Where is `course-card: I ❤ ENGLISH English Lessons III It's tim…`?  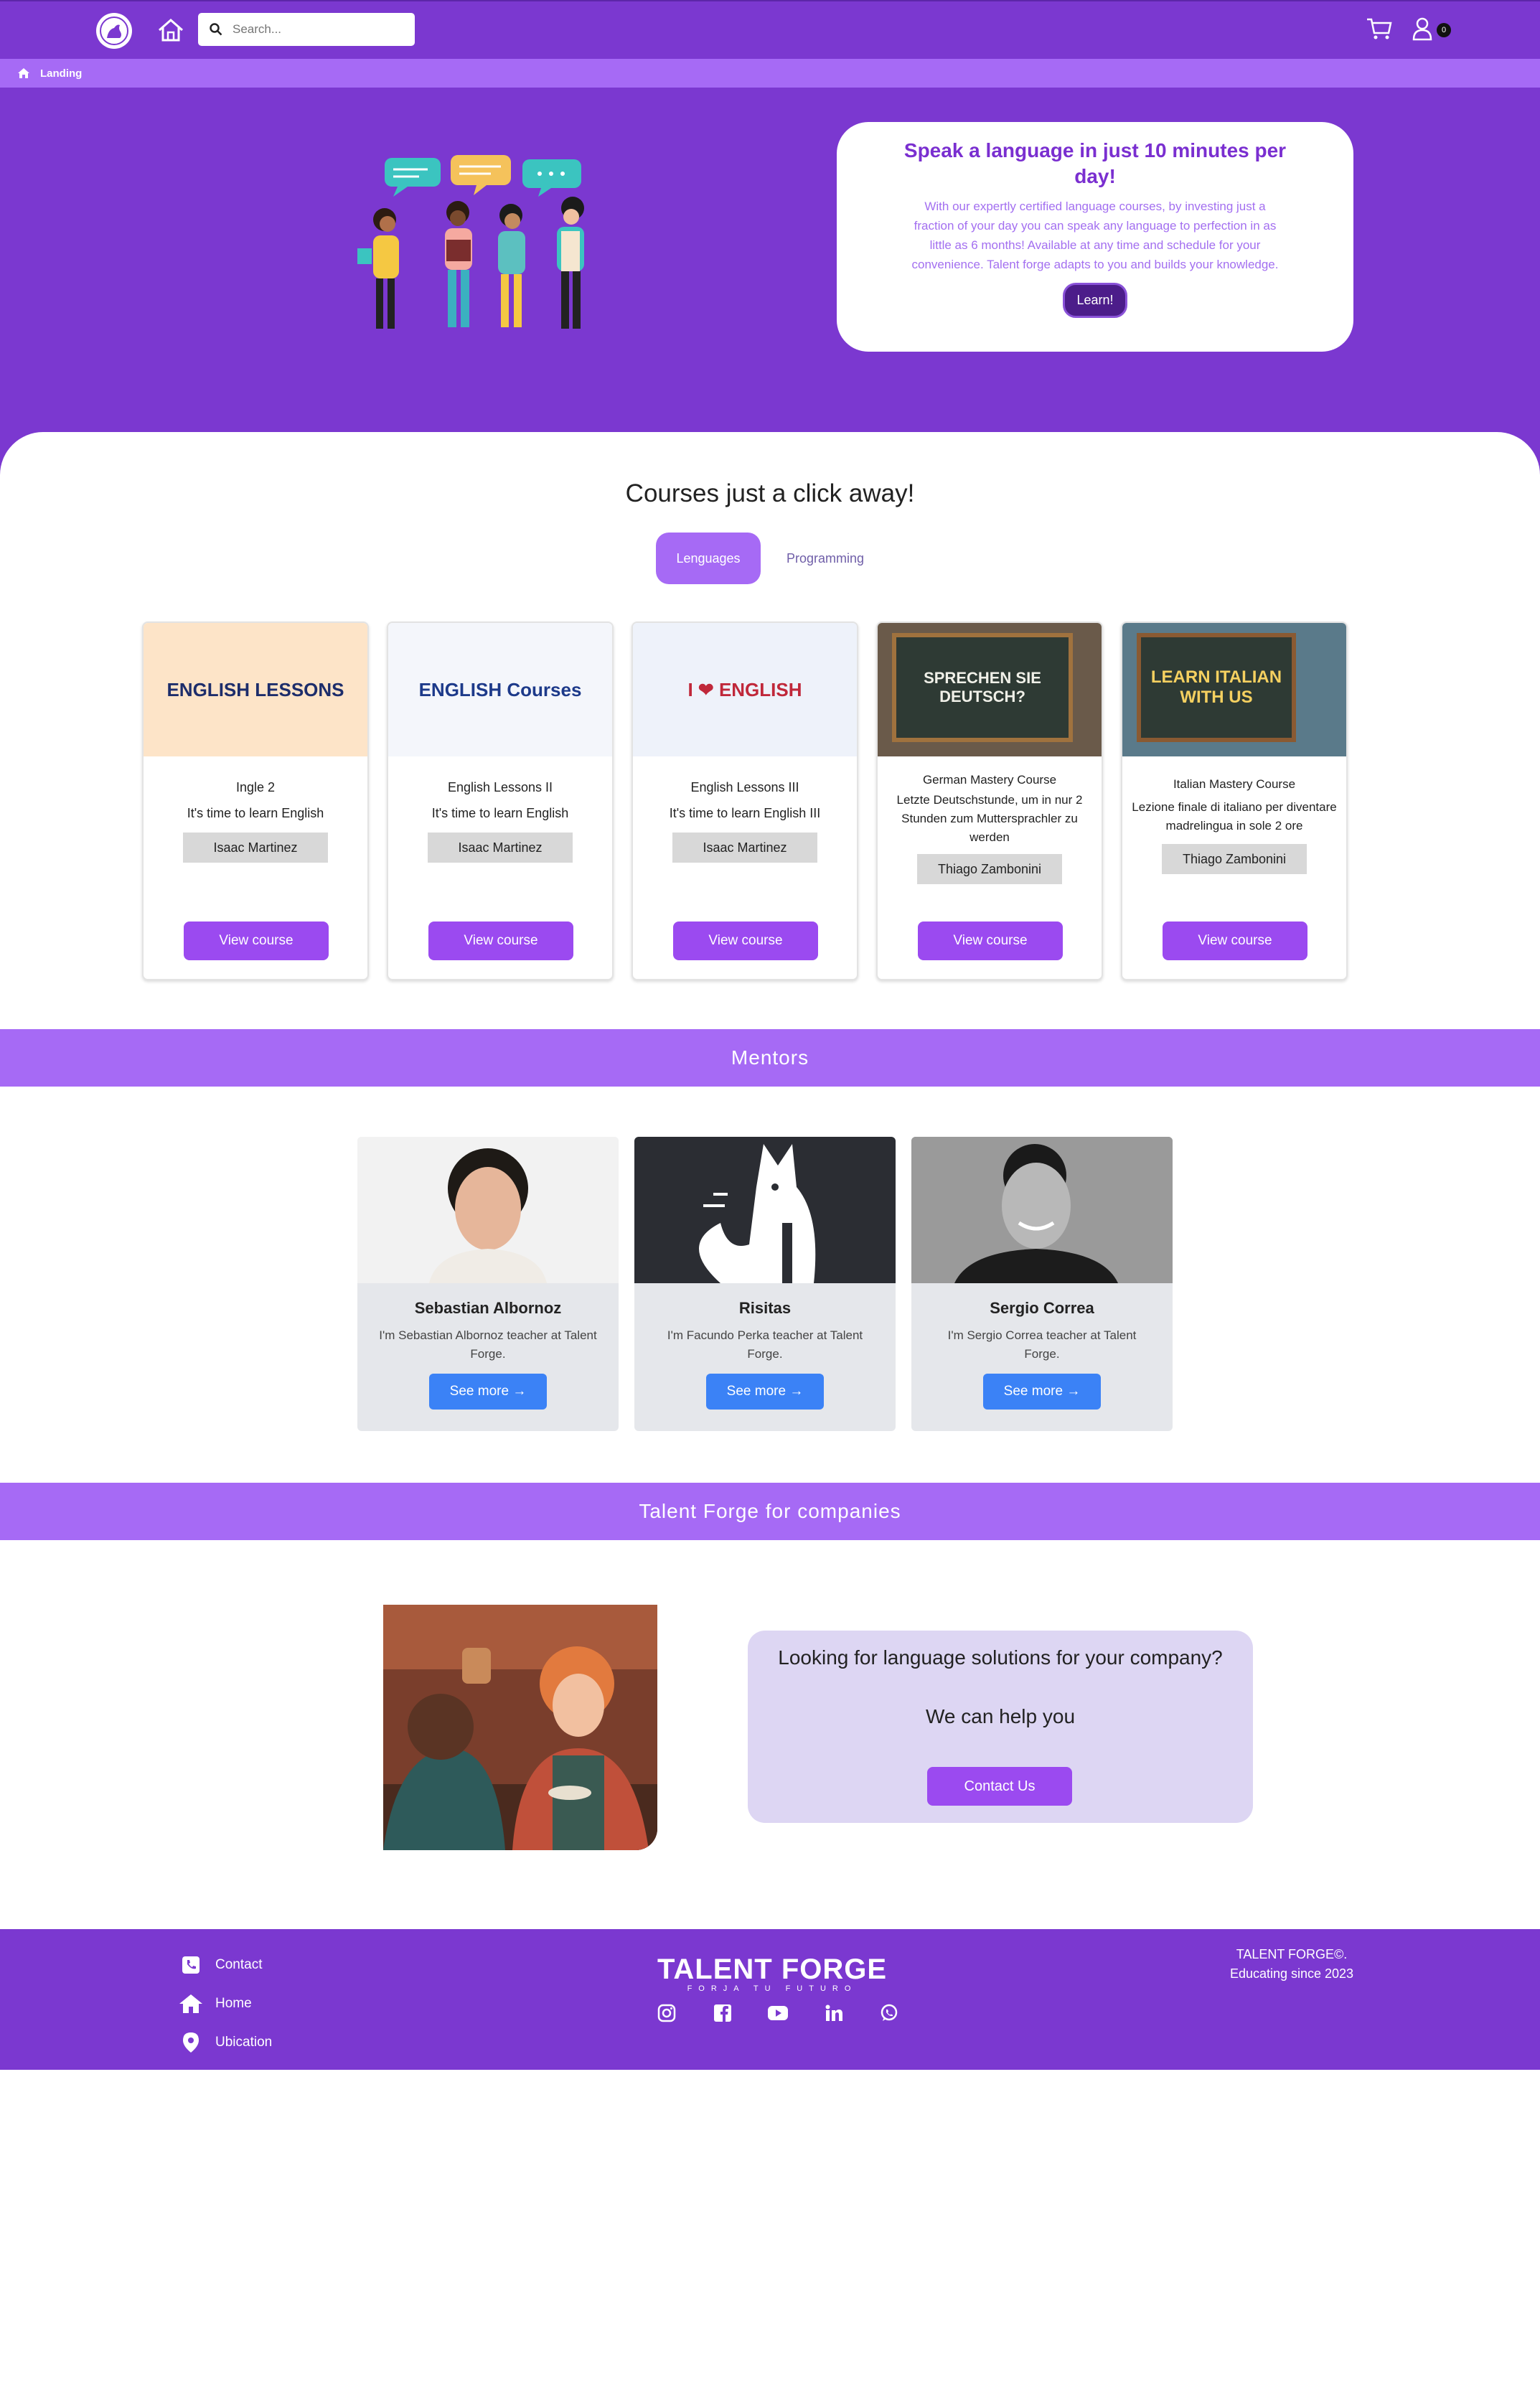 course-card: I ❤ ENGLISH English Lessons III It's tim… is located at coordinates (745, 801).